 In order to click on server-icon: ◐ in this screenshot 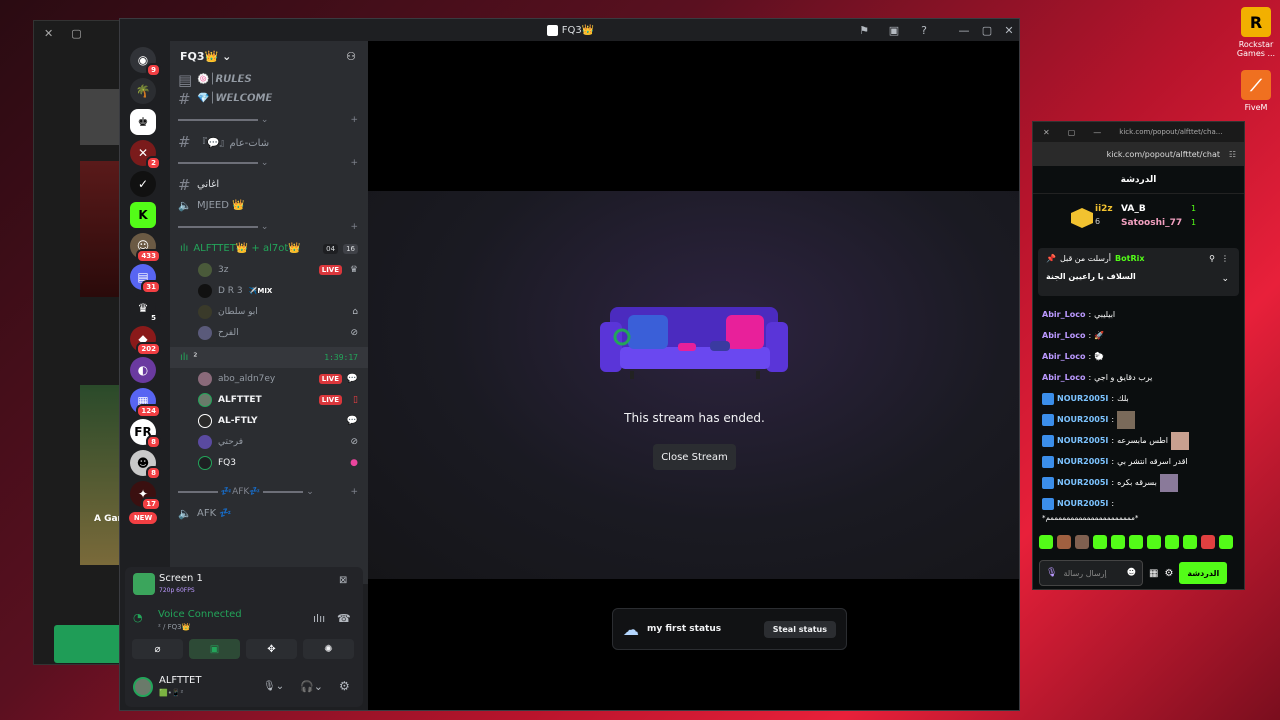, I will do `click(143, 370)`.